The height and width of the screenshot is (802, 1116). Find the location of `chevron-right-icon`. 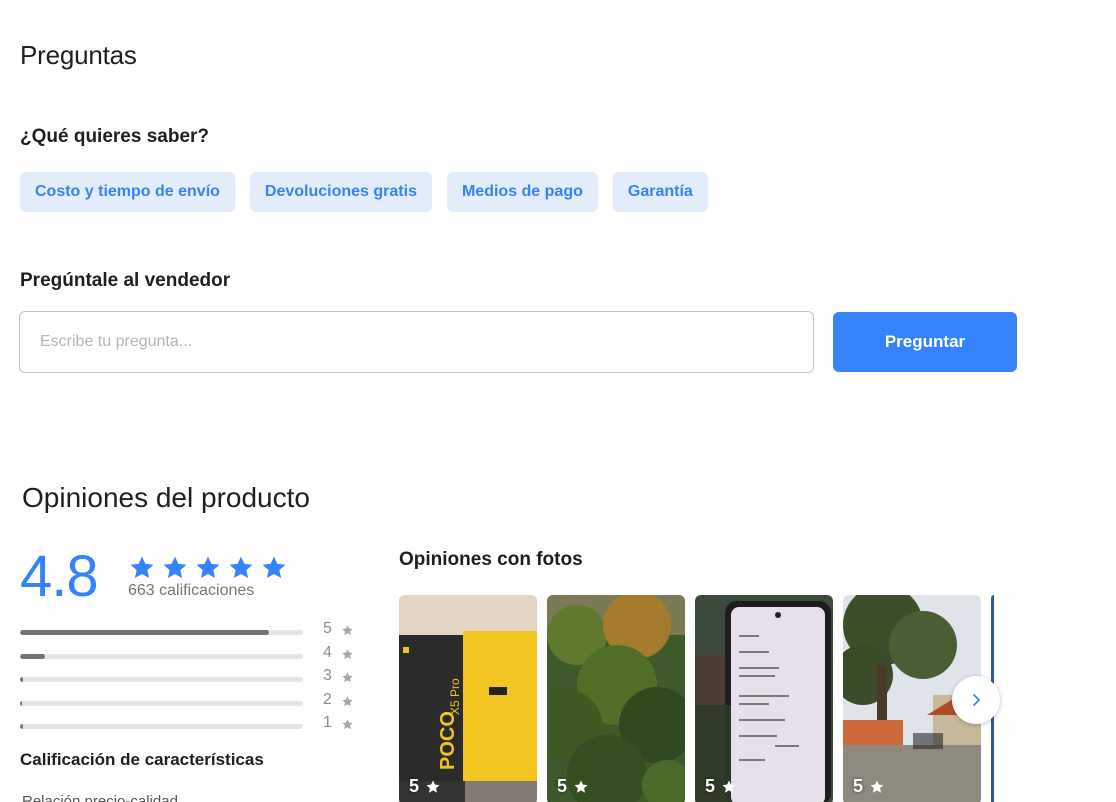

chevron-right-icon is located at coordinates (976, 700).